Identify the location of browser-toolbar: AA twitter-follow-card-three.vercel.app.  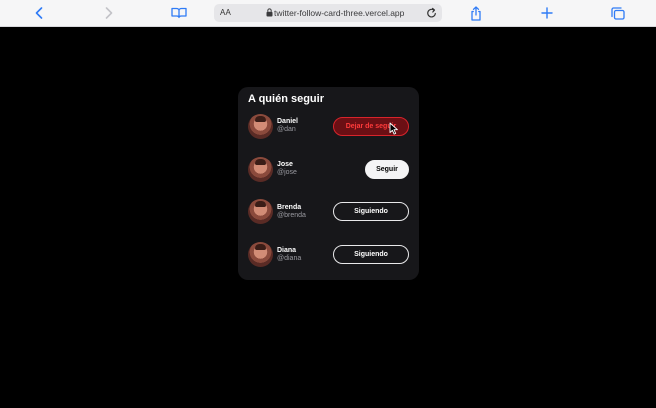
(328, 13).